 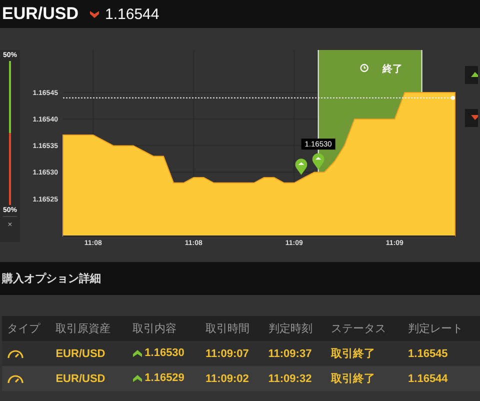 What do you see at coordinates (441, 328) in the screenshot?
I see `column-header: 判定レート` at bounding box center [441, 328].